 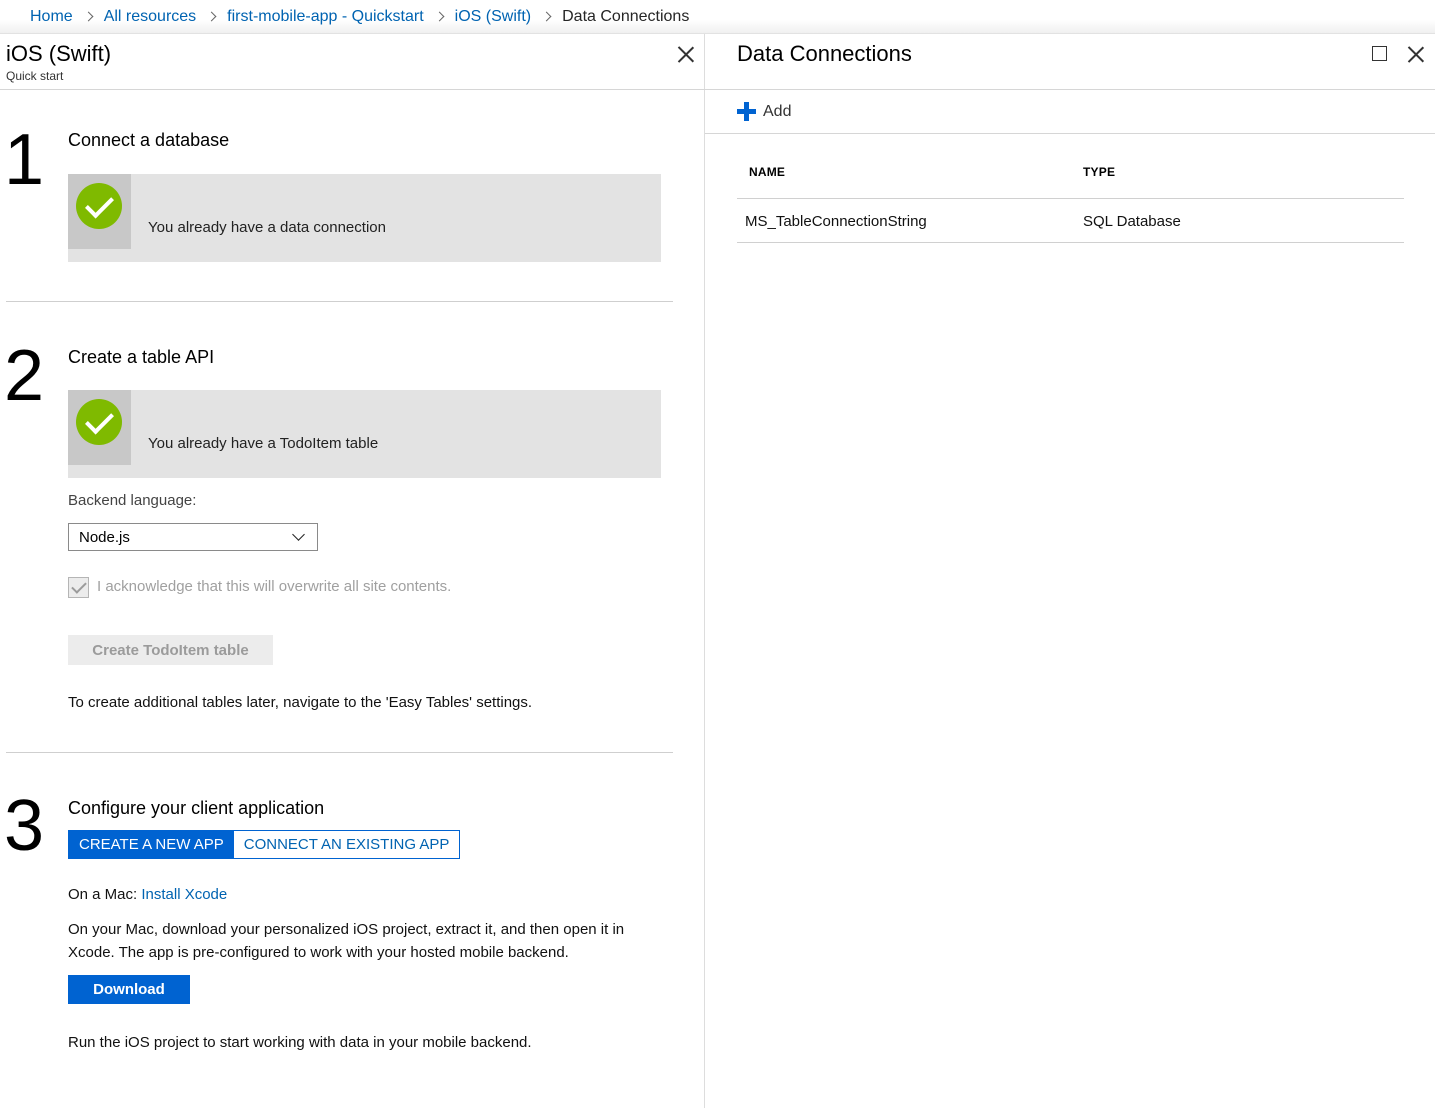 What do you see at coordinates (129, 989) in the screenshot?
I see `download-button: Download` at bounding box center [129, 989].